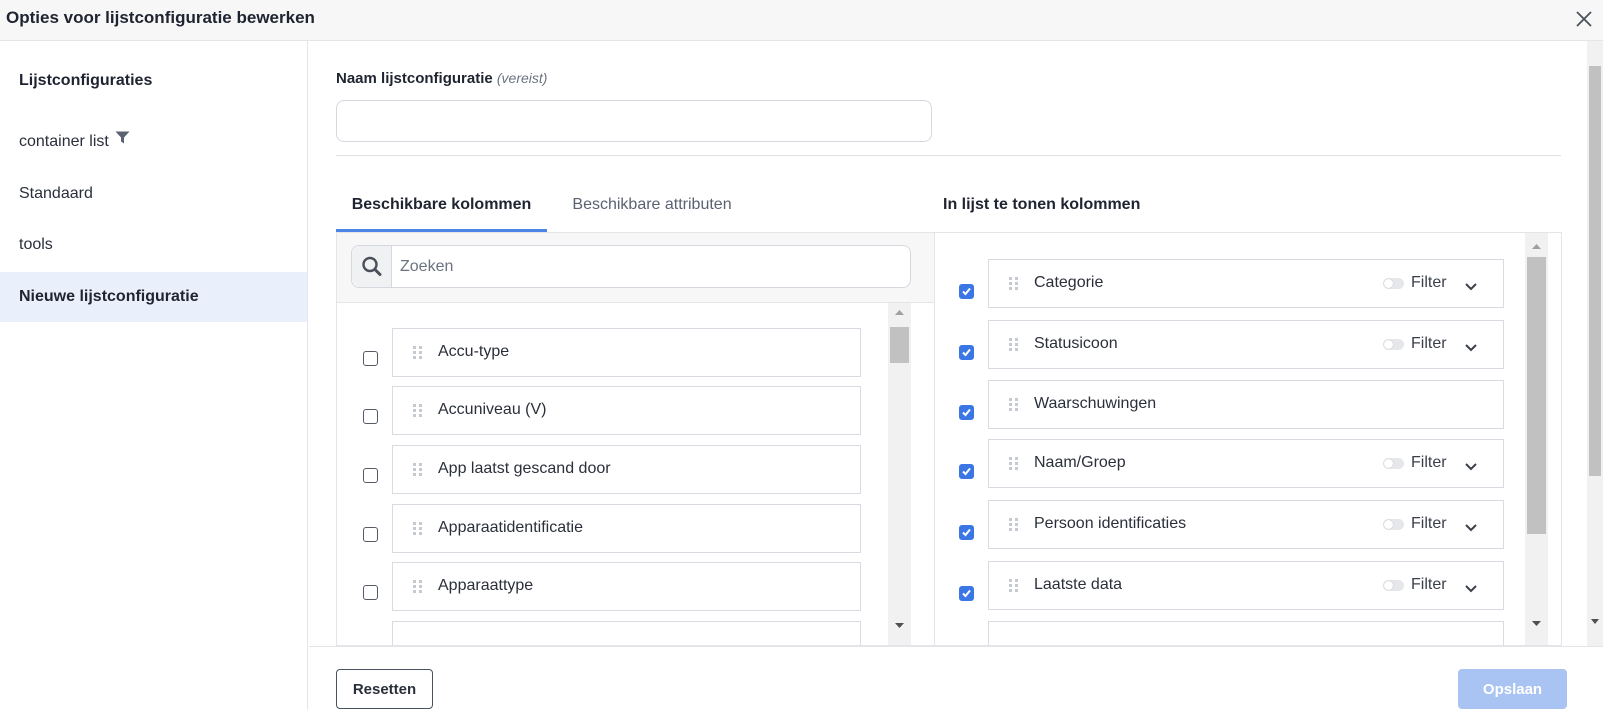 Image resolution: width=1603 pixels, height=710 pixels. Describe the element at coordinates (1246, 344) in the screenshot. I see `list-item: Statusicoon Filter` at that location.